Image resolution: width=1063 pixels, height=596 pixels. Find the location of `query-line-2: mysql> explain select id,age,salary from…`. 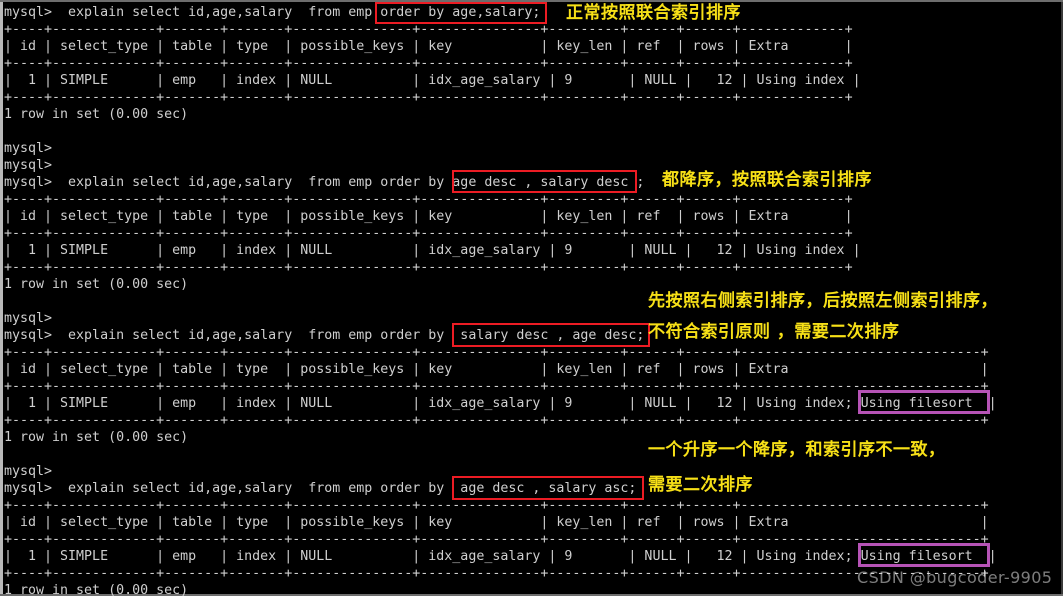

query-line-2: mysql> explain select id,age,salary from… is located at coordinates (324, 182).